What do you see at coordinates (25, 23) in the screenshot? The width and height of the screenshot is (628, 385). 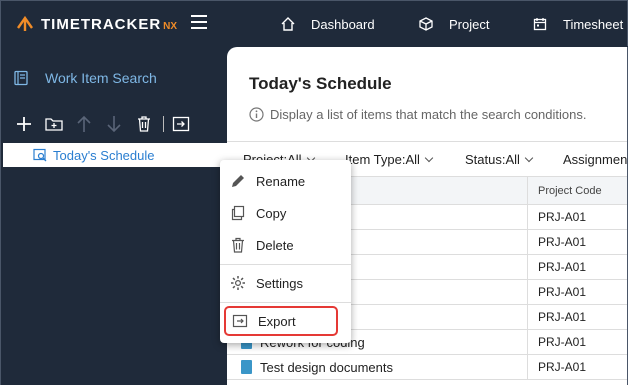 I see `logo-icon` at bounding box center [25, 23].